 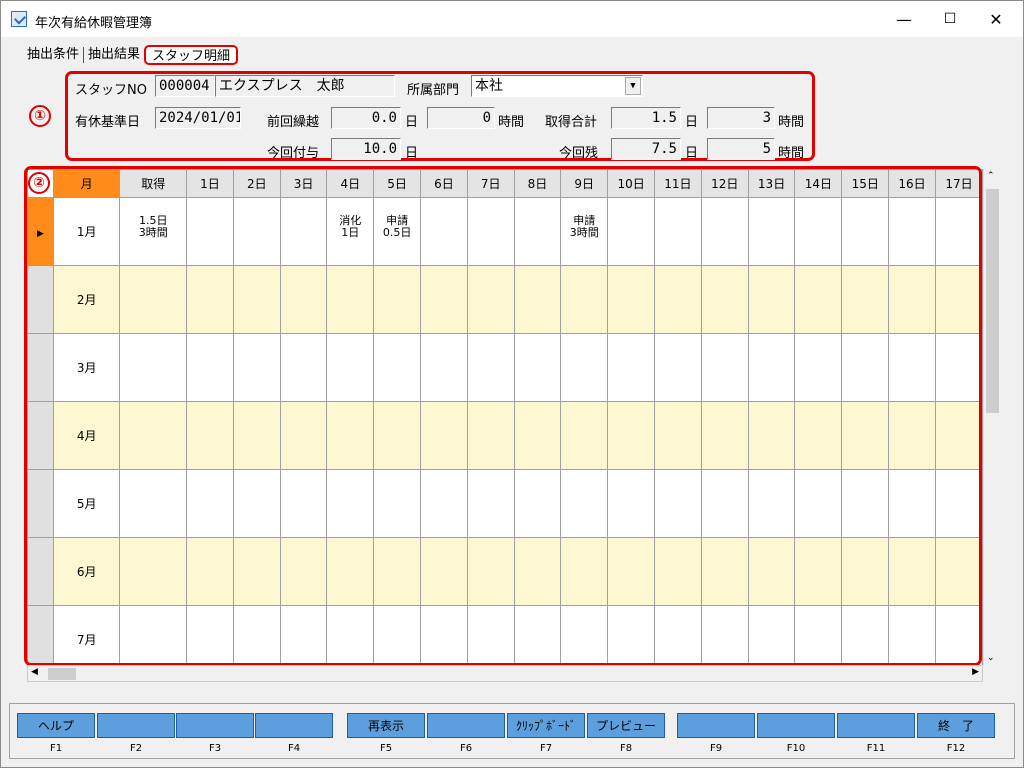 I want to click on prev-carry-days-field: 0.0, so click(x=366, y=118).